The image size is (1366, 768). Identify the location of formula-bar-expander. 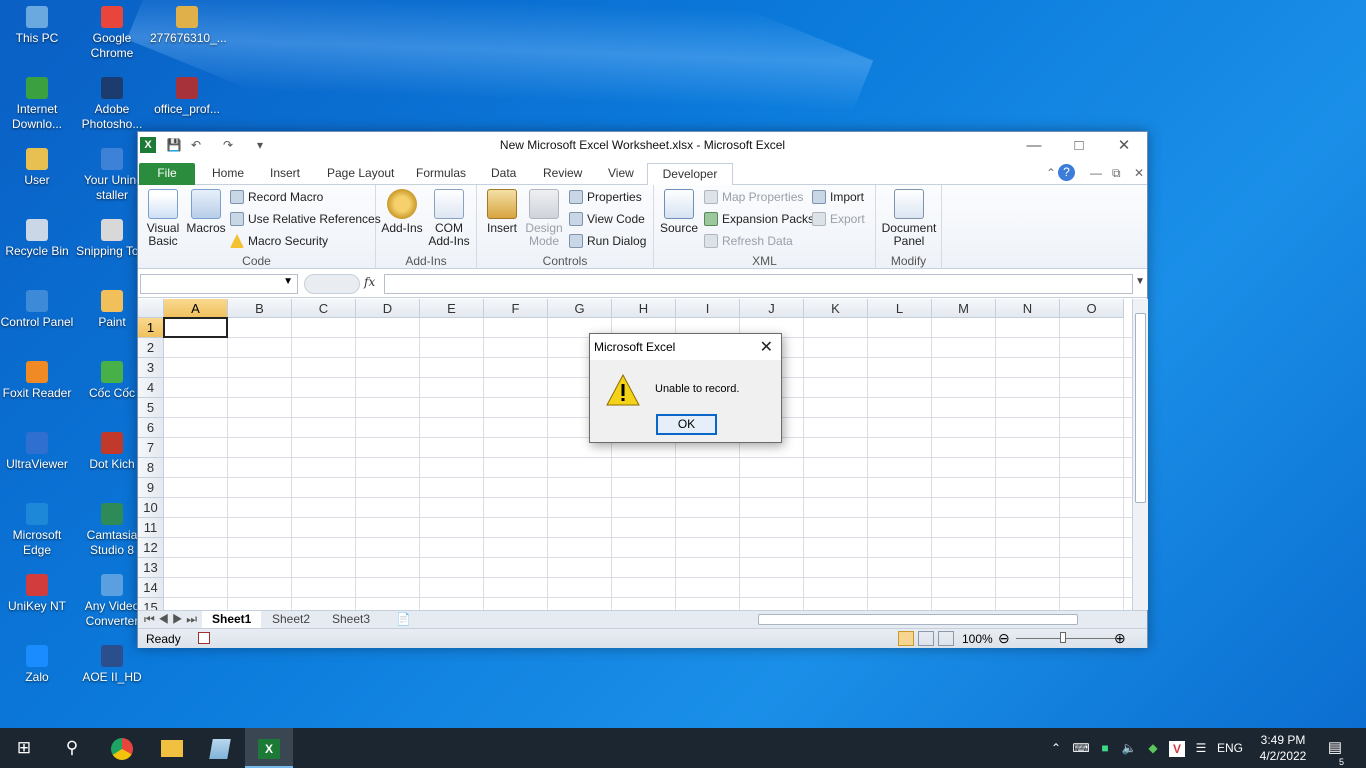
(332, 284).